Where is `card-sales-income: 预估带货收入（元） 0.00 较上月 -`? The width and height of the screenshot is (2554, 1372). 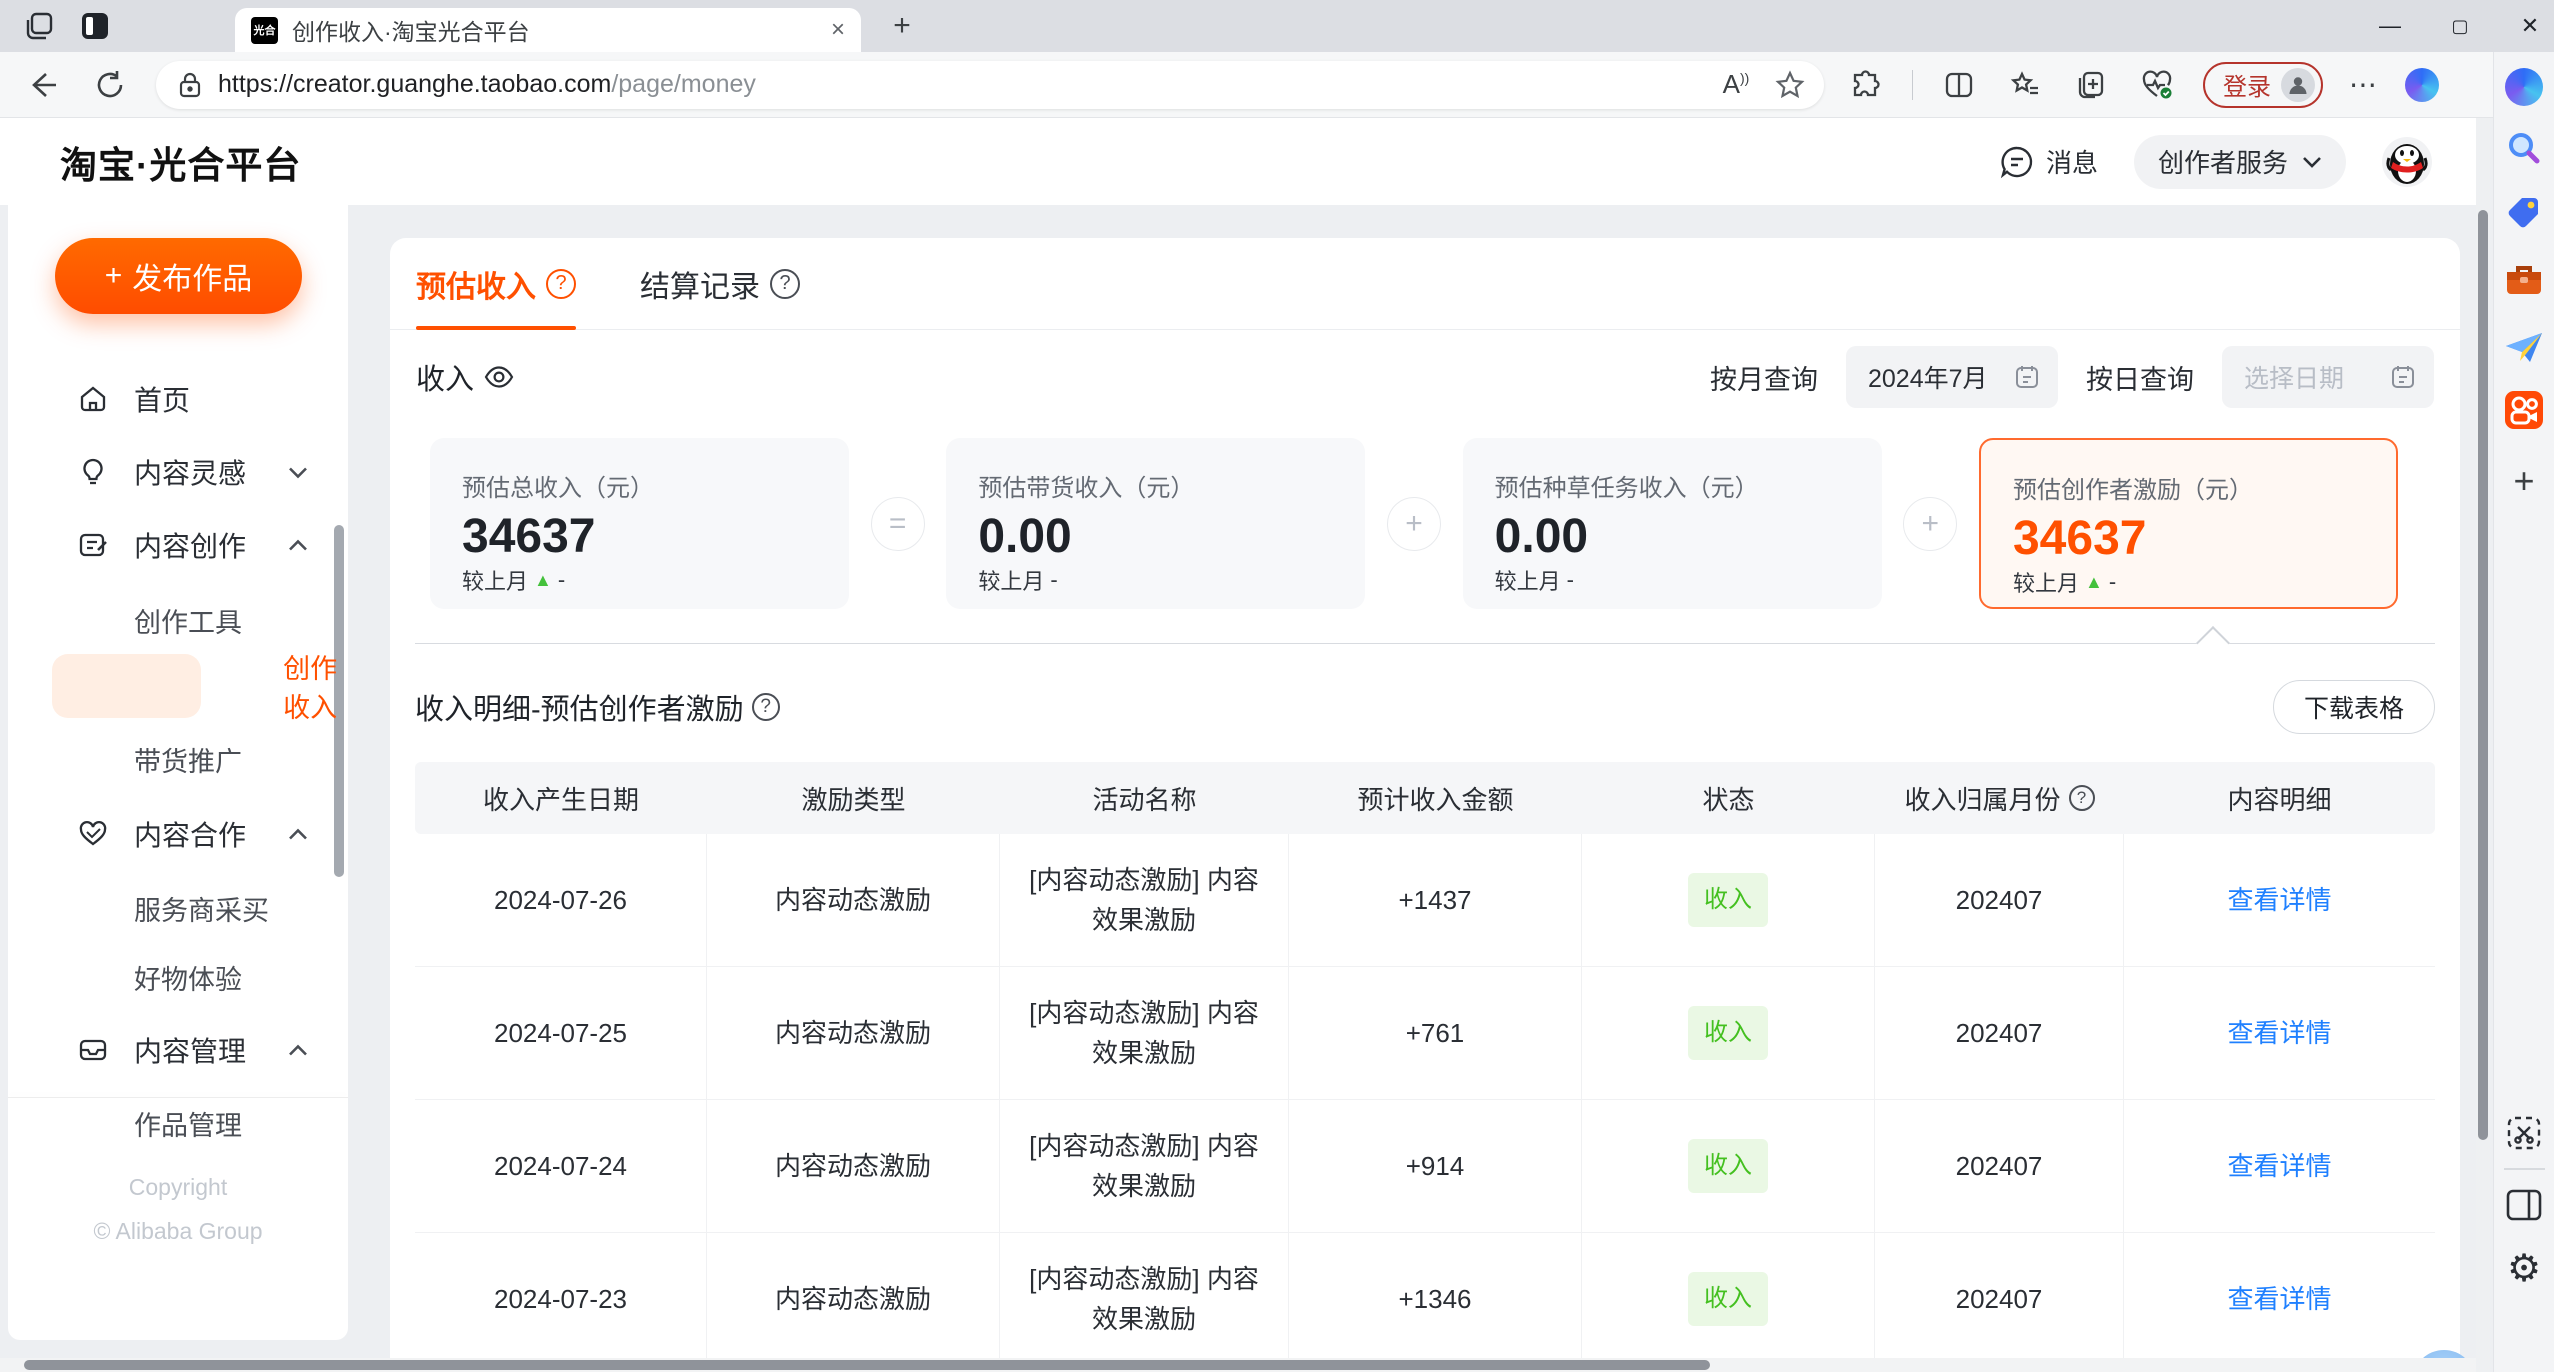 card-sales-income: 预估带货收入（元） 0.00 较上月 - is located at coordinates (1156, 523).